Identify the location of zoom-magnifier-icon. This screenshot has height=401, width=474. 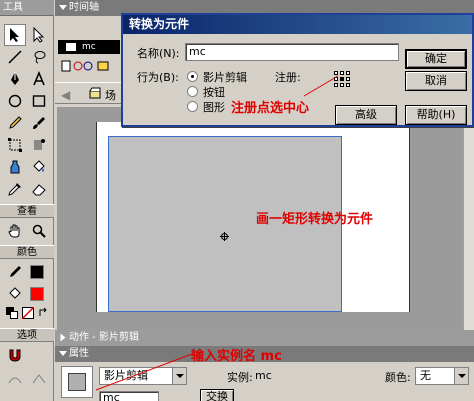
(39, 231).